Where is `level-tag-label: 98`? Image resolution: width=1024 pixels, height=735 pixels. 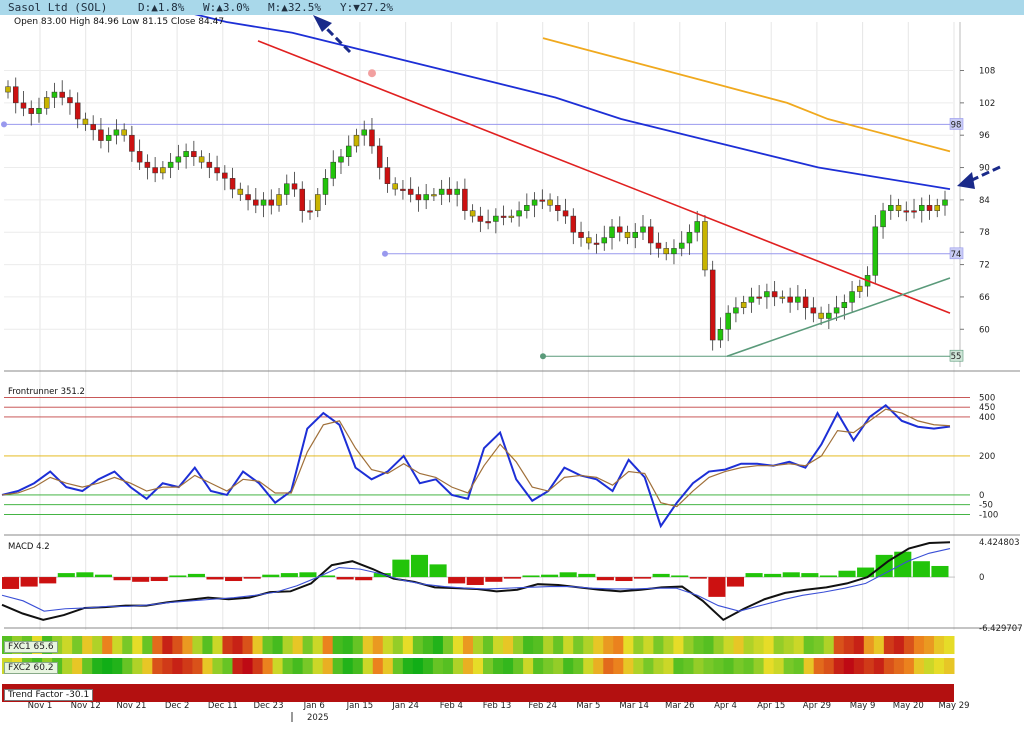
level-tag-label: 98 is located at coordinates (956, 125).